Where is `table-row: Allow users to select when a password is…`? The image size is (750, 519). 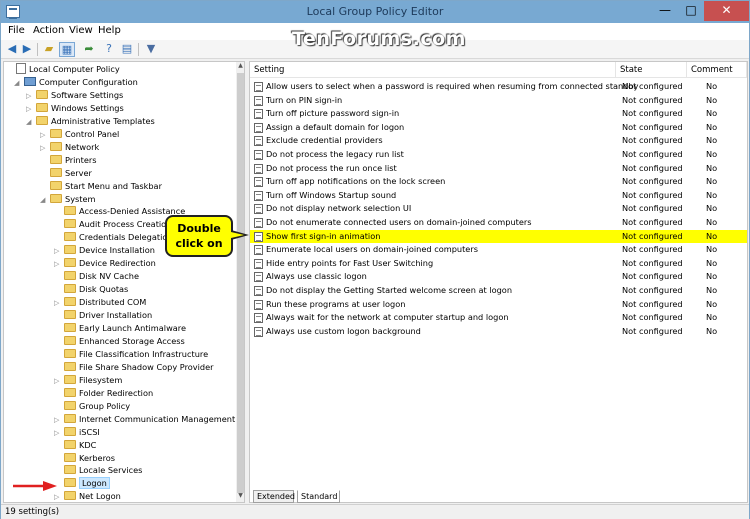 table-row: Allow users to select when a password is… is located at coordinates (498, 87).